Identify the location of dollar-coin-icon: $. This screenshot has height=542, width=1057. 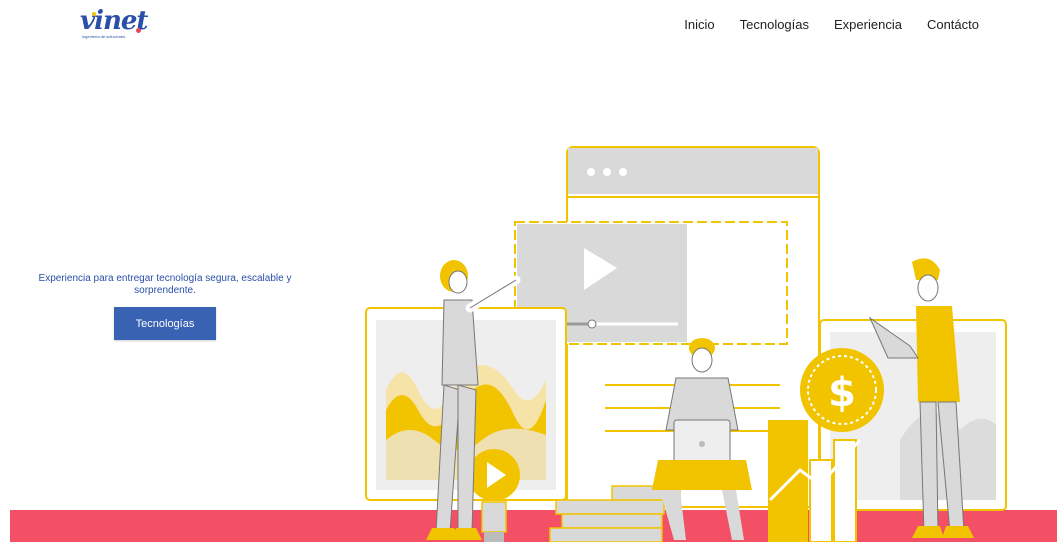
(842, 390).